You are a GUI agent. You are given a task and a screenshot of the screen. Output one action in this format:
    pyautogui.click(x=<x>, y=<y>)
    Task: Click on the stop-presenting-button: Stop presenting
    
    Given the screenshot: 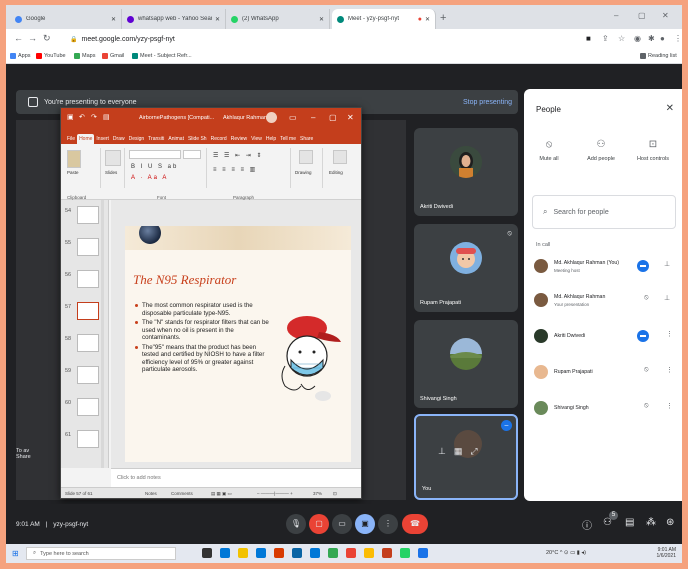 What is the action you would take?
    pyautogui.click(x=487, y=102)
    